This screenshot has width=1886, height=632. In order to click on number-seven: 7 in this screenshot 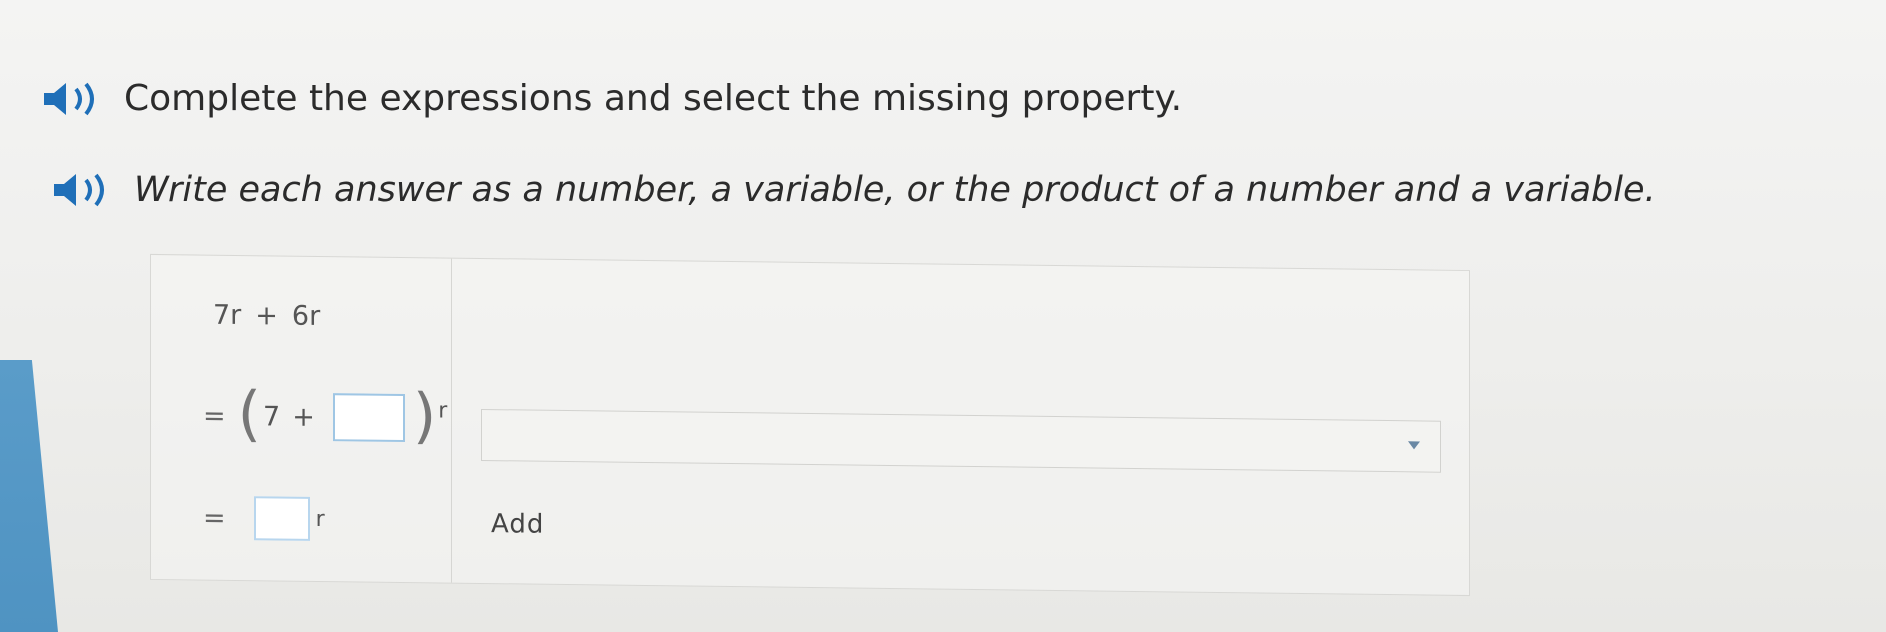, I will do `click(272, 416)`.